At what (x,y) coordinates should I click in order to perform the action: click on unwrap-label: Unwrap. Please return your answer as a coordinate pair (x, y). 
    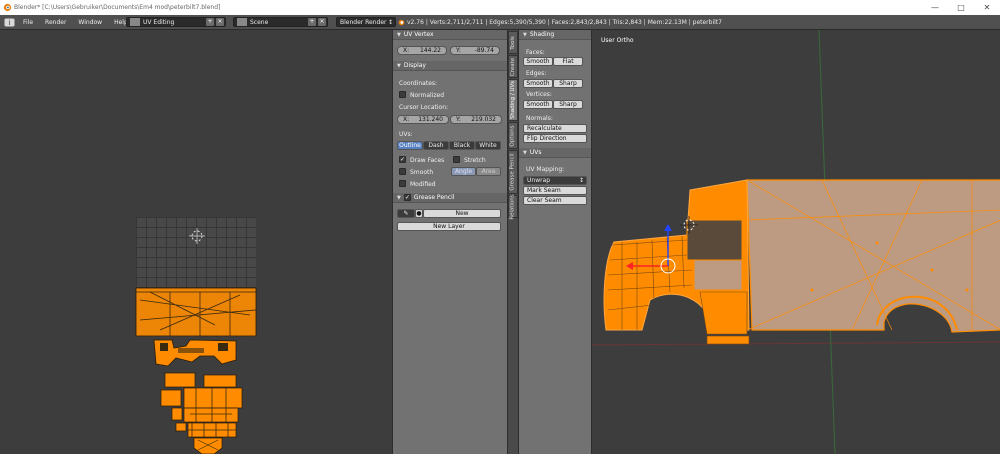
    Looking at the image, I should click on (539, 180).